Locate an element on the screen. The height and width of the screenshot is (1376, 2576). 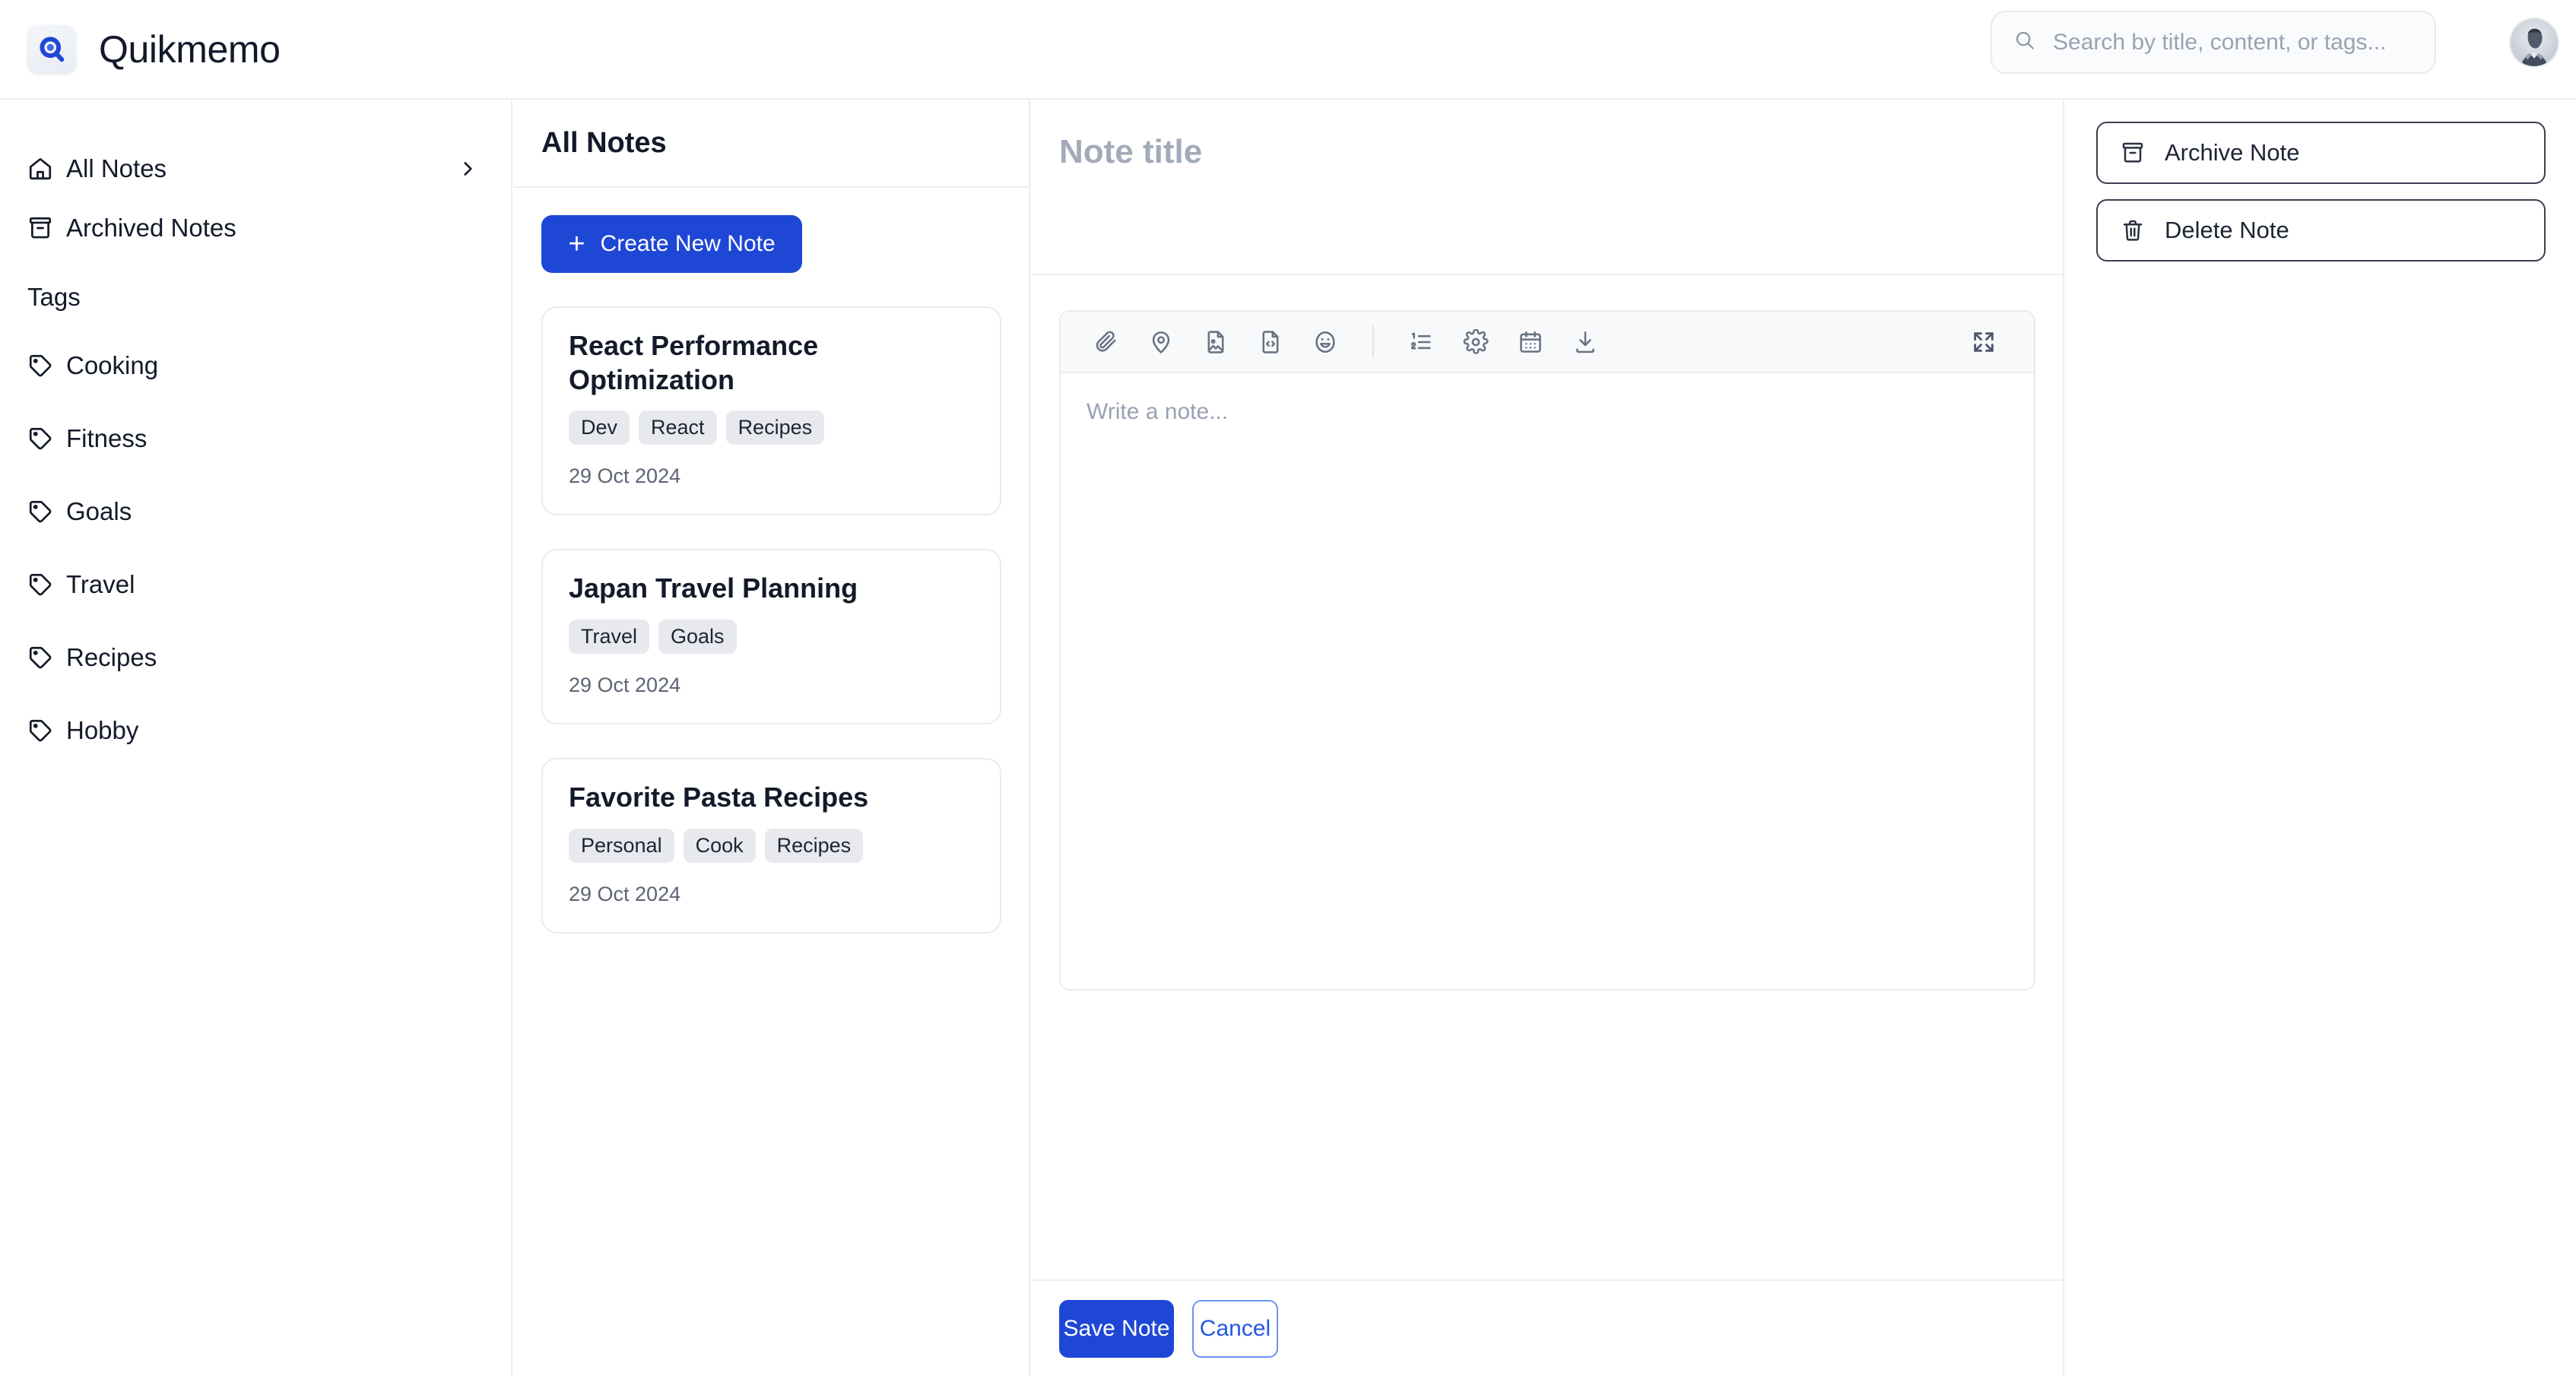
sidebar-tag-label: Fitness is located at coordinates (107, 438).